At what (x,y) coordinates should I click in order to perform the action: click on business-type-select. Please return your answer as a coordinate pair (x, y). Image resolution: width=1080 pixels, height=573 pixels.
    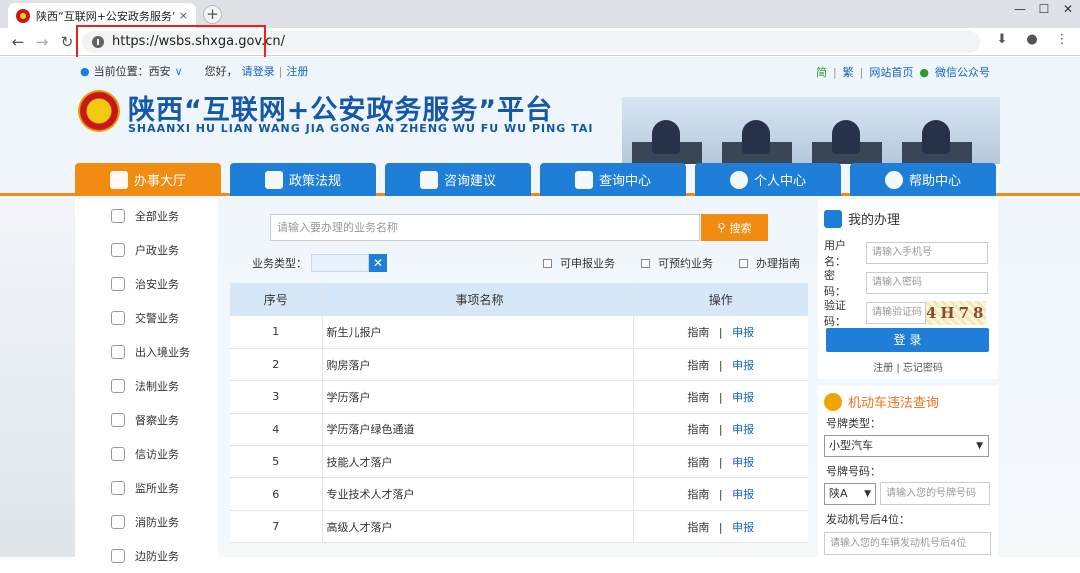
    Looking at the image, I should click on (340, 263).